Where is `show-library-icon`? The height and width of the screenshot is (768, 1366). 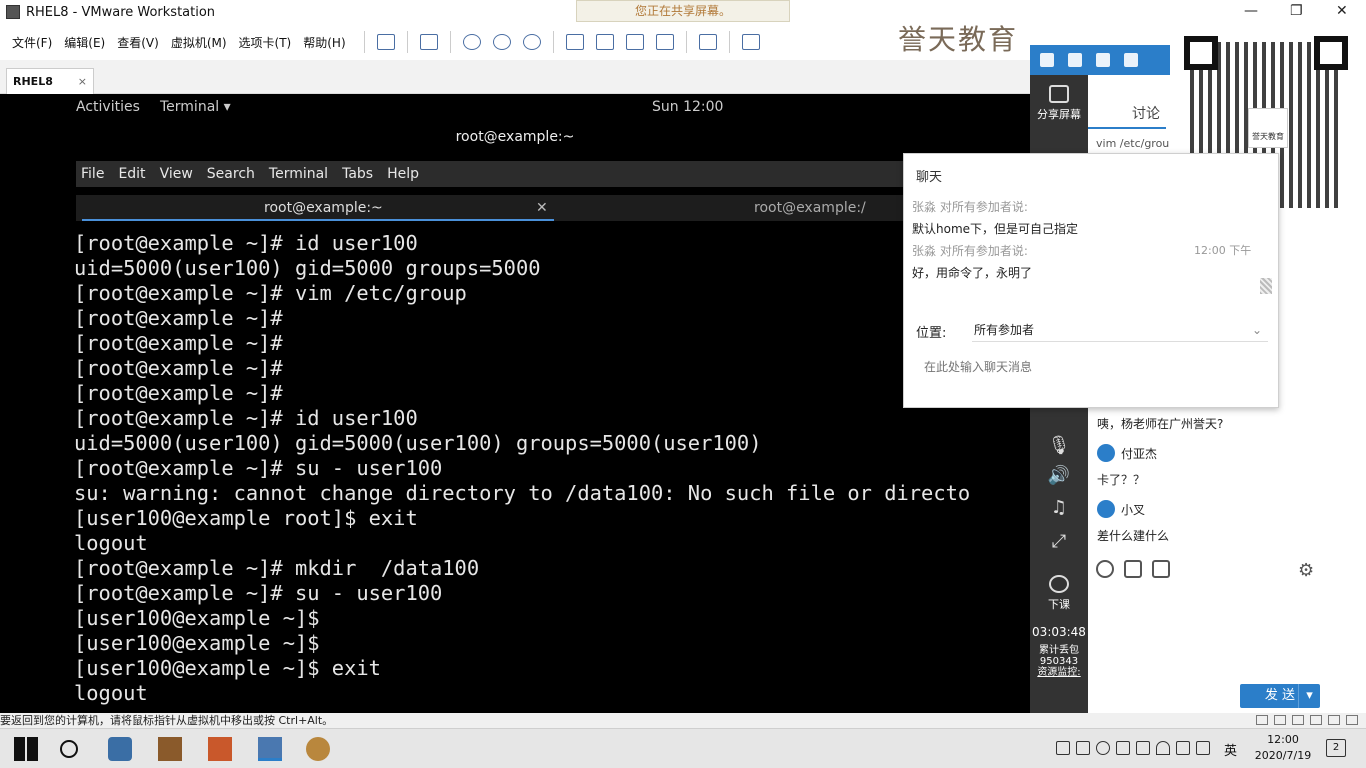 show-library-icon is located at coordinates (574, 42).